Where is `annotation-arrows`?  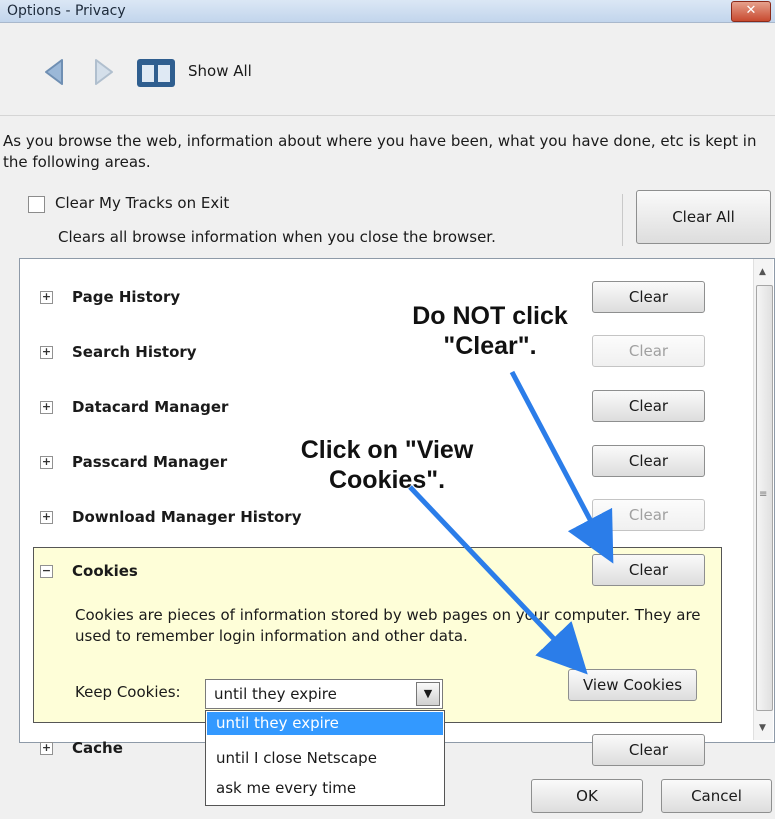
annotation-arrows is located at coordinates (511, 522).